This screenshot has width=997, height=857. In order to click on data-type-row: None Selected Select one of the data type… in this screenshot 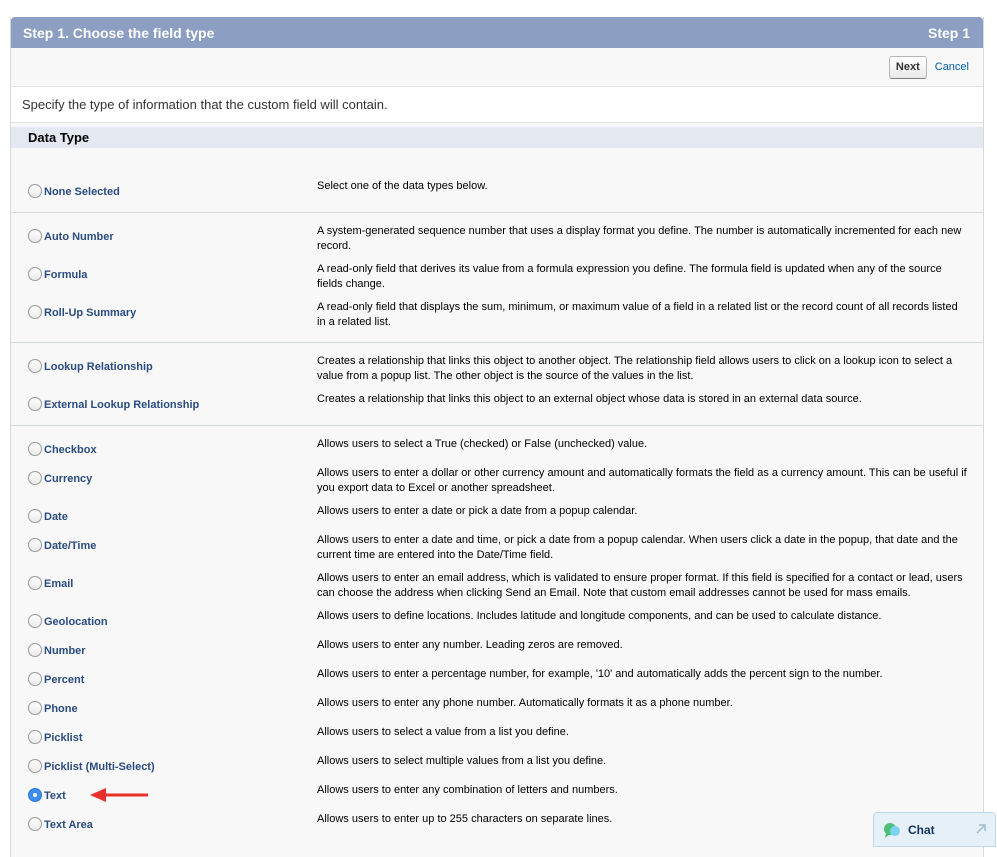, I will do `click(497, 189)`.